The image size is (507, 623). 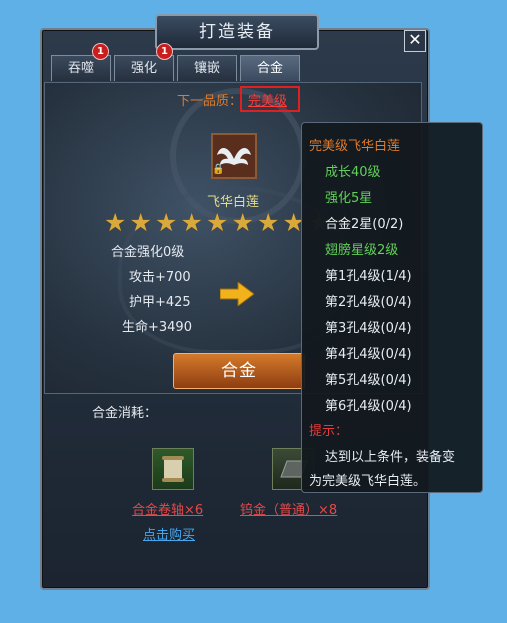 What do you see at coordinates (160, 302) in the screenshot?
I see `armor-stat: 护甲+425` at bounding box center [160, 302].